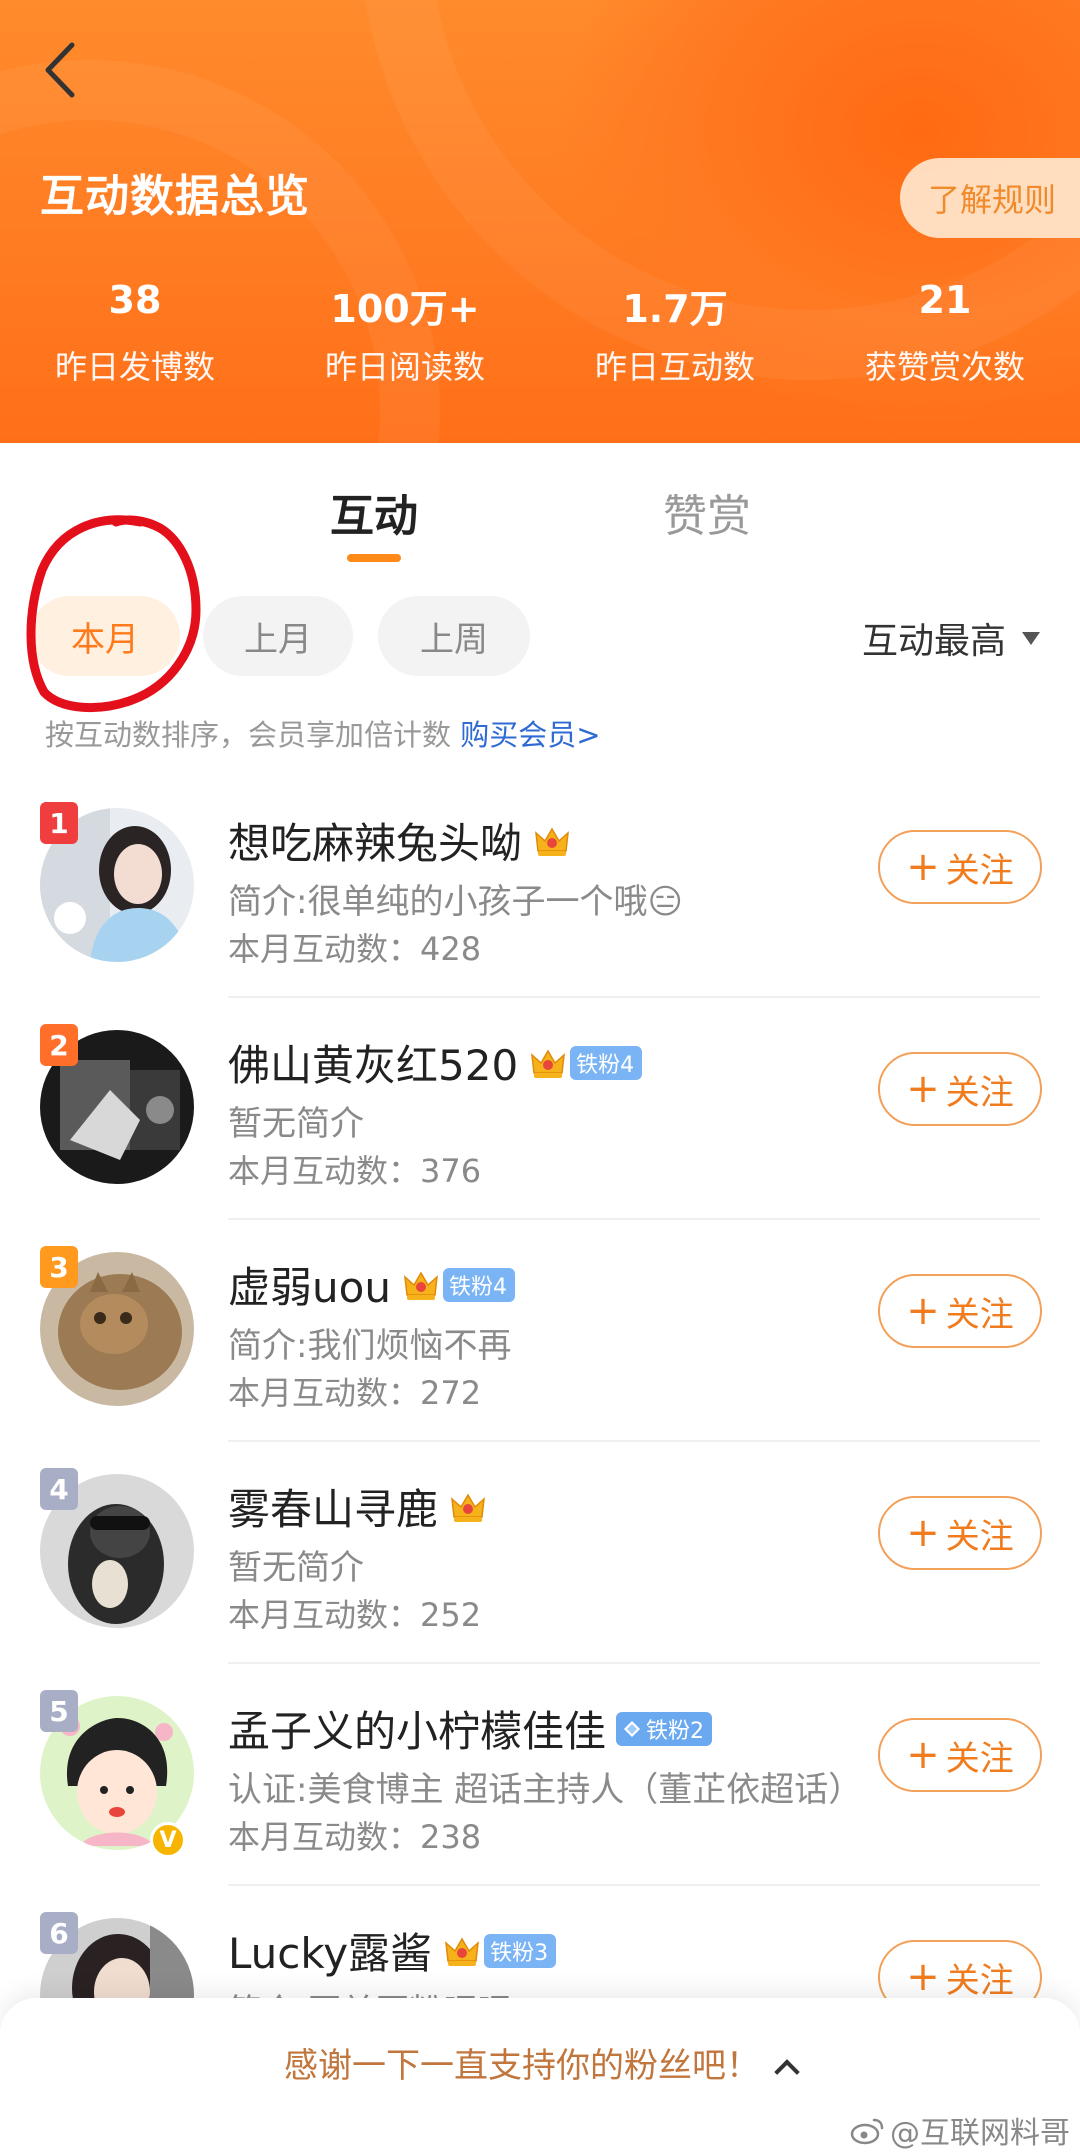 This screenshot has width=1080, height=2155. Describe the element at coordinates (278, 636) in the screenshot. I see `period-last-month: 上月` at that location.